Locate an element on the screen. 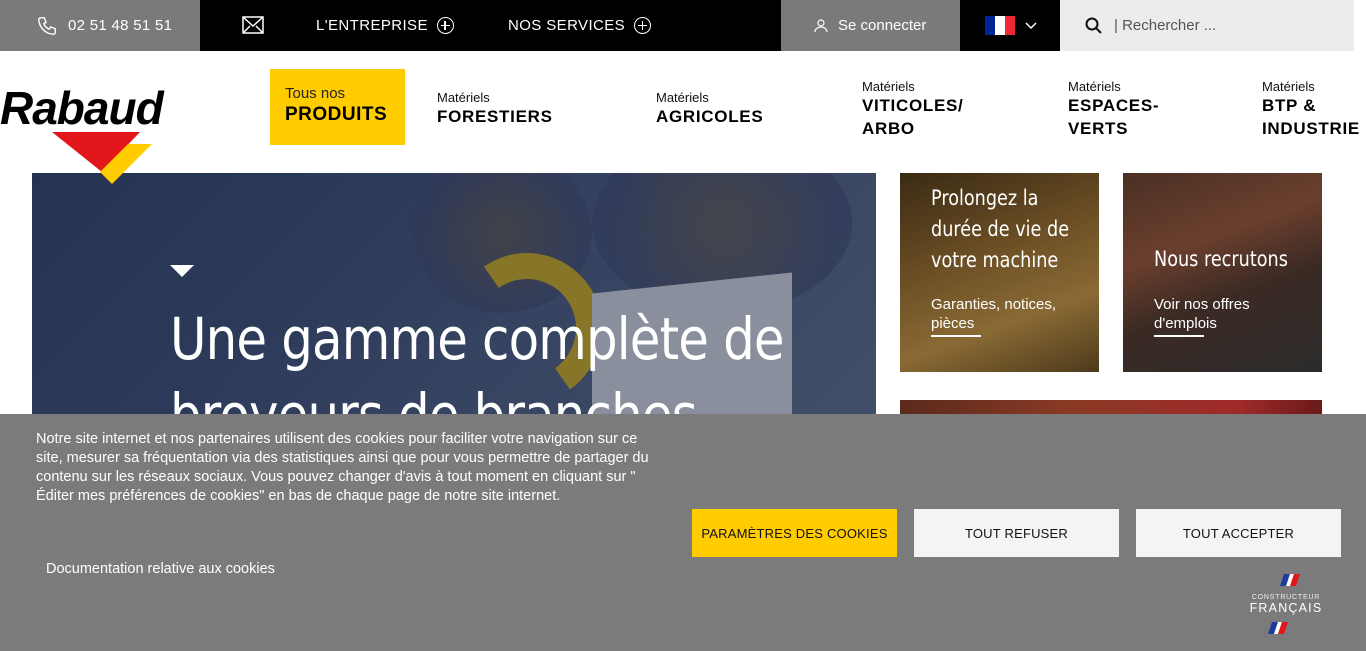 The width and height of the screenshot is (1366, 651). nav-services: NOS SERVICES is located at coordinates (580, 25).